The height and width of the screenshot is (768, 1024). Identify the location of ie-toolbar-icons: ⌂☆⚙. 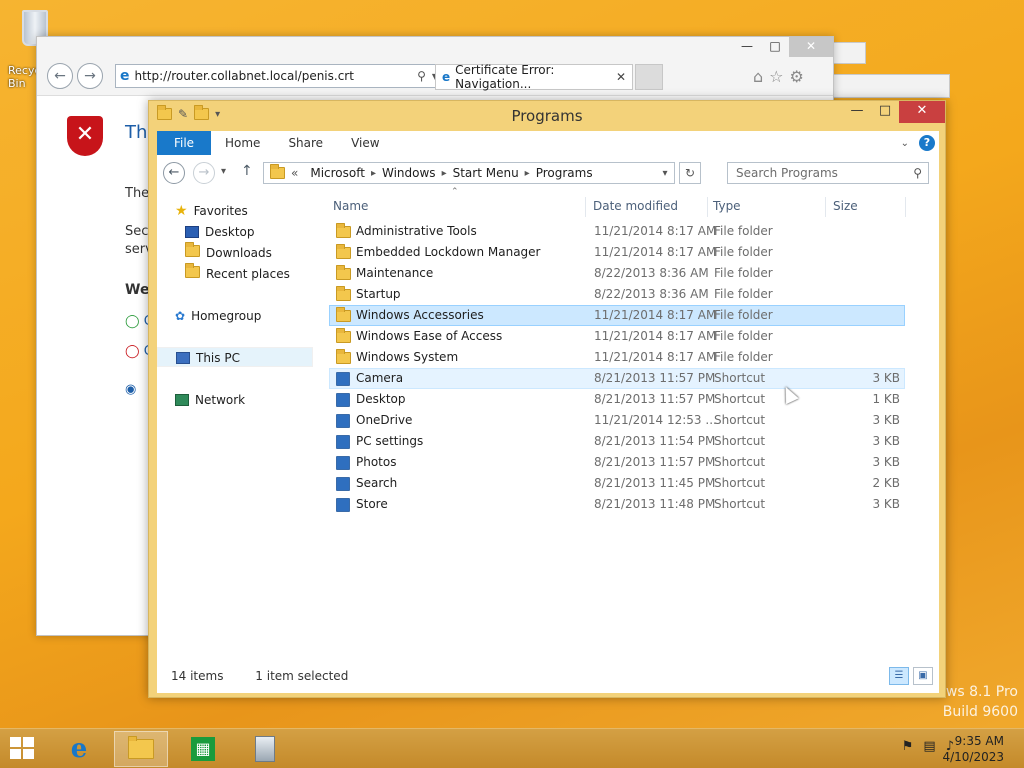
(781, 76).